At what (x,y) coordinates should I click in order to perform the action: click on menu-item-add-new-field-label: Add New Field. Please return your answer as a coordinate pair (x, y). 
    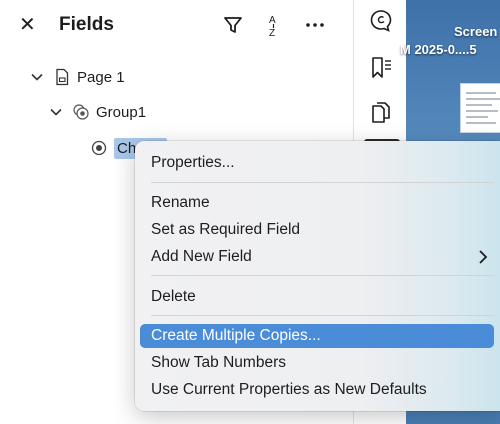
    Looking at the image, I should click on (201, 256).